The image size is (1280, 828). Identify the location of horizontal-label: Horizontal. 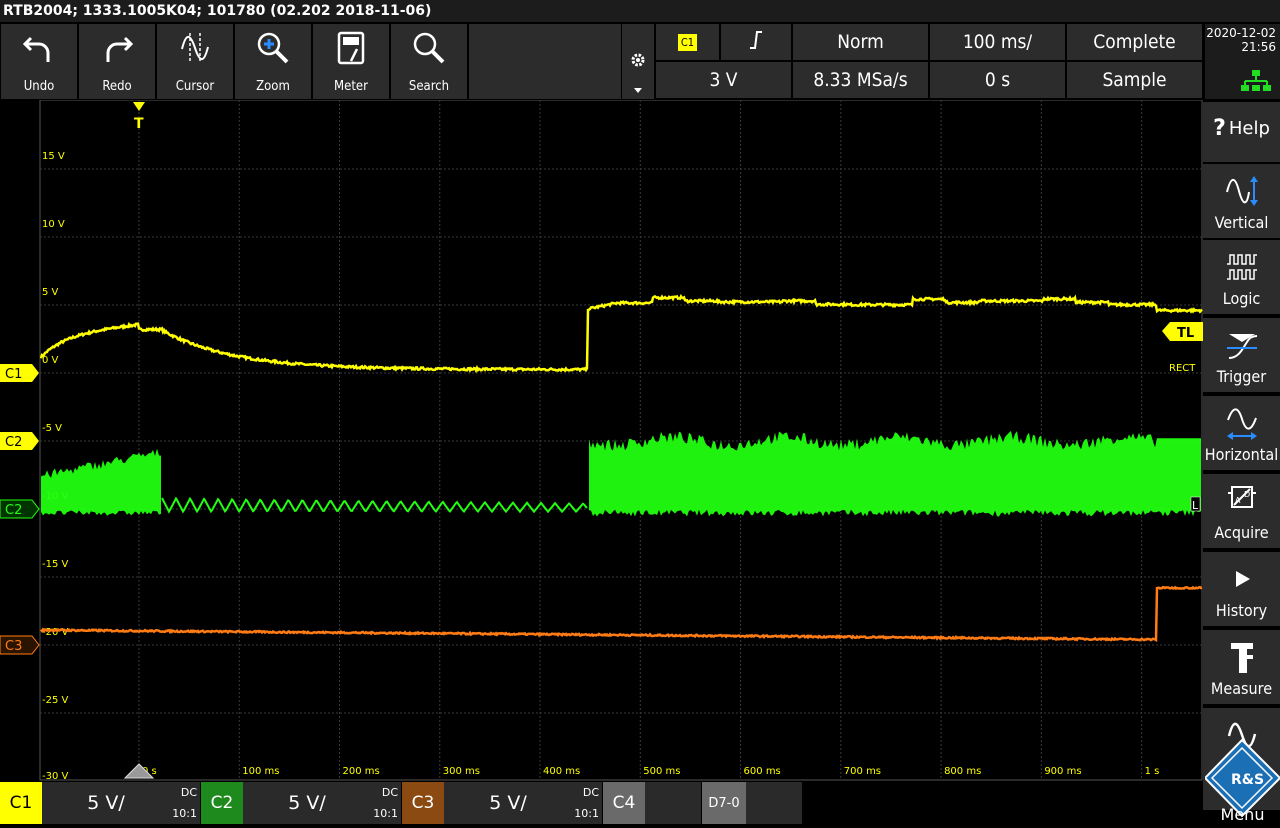
(1241, 454).